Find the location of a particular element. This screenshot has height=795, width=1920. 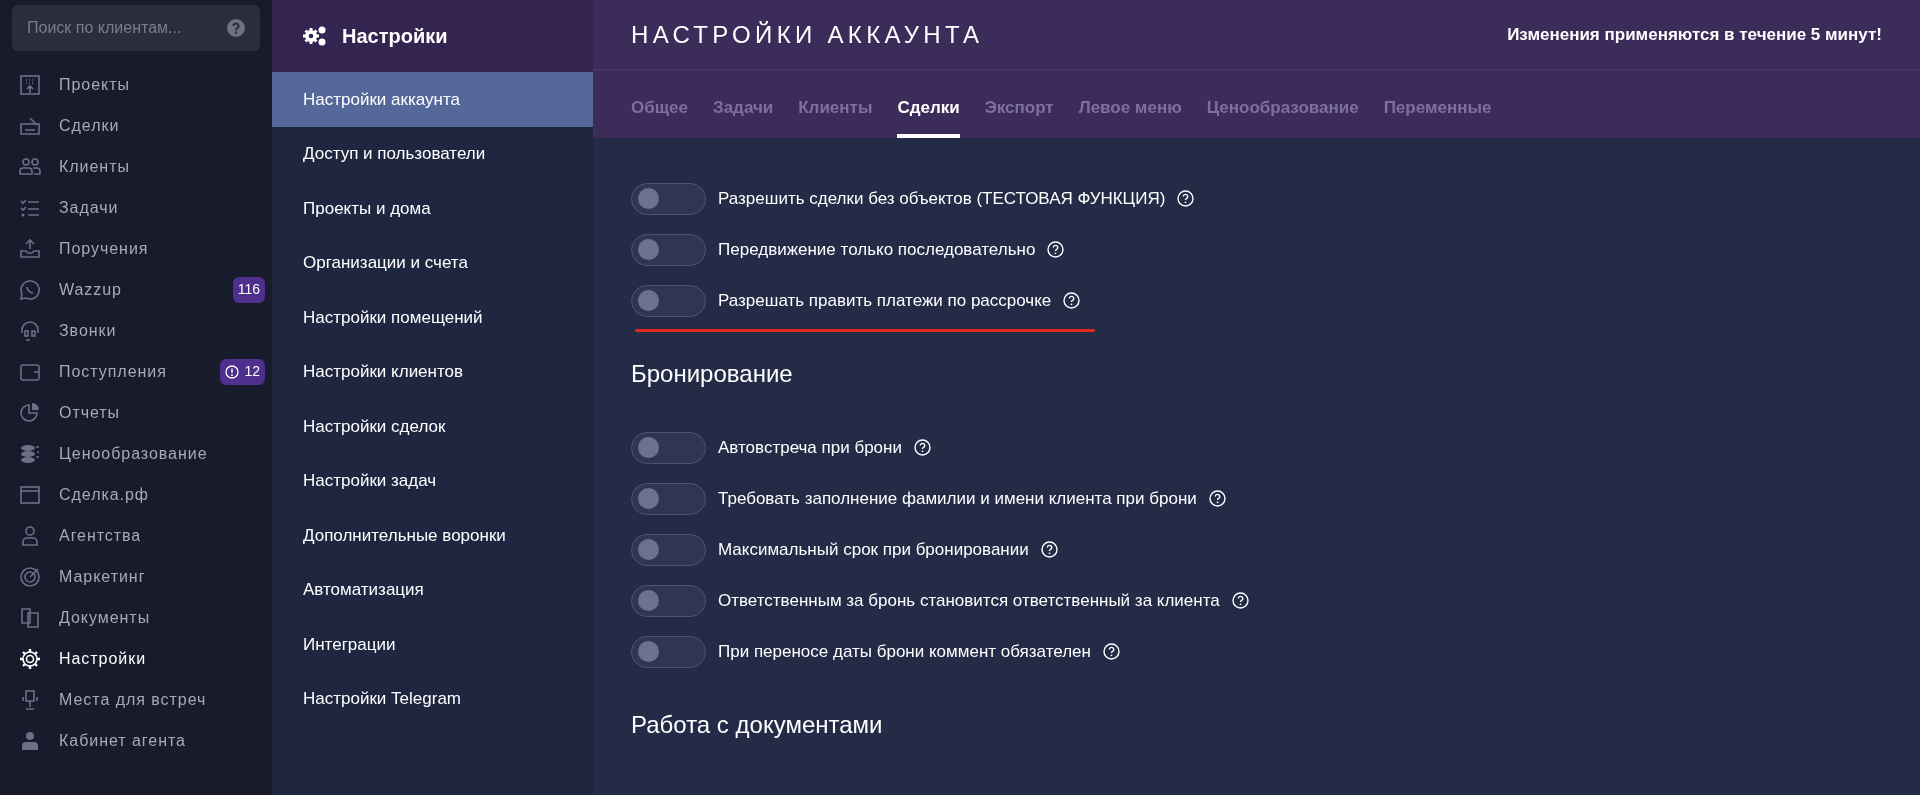

count-badge: 12 is located at coordinates (242, 371).